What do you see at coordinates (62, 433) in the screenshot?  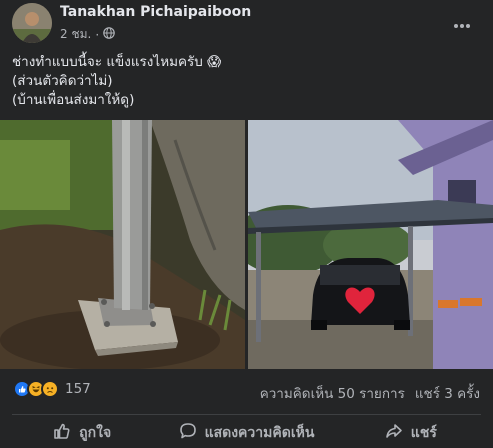 I see `thumbs-up-icon` at bounding box center [62, 433].